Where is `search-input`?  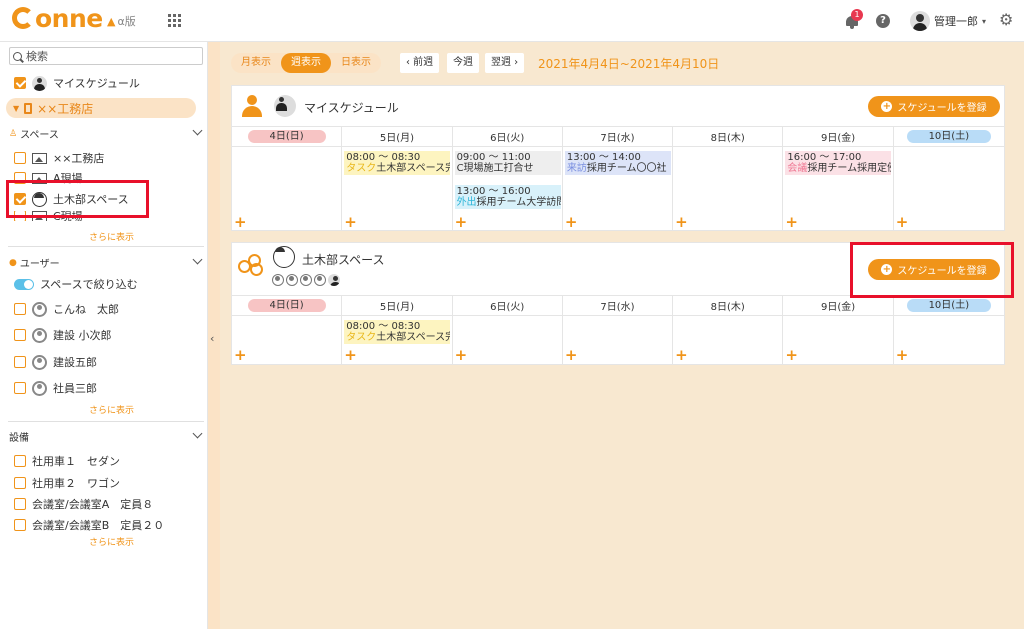
search-input is located at coordinates (111, 56).